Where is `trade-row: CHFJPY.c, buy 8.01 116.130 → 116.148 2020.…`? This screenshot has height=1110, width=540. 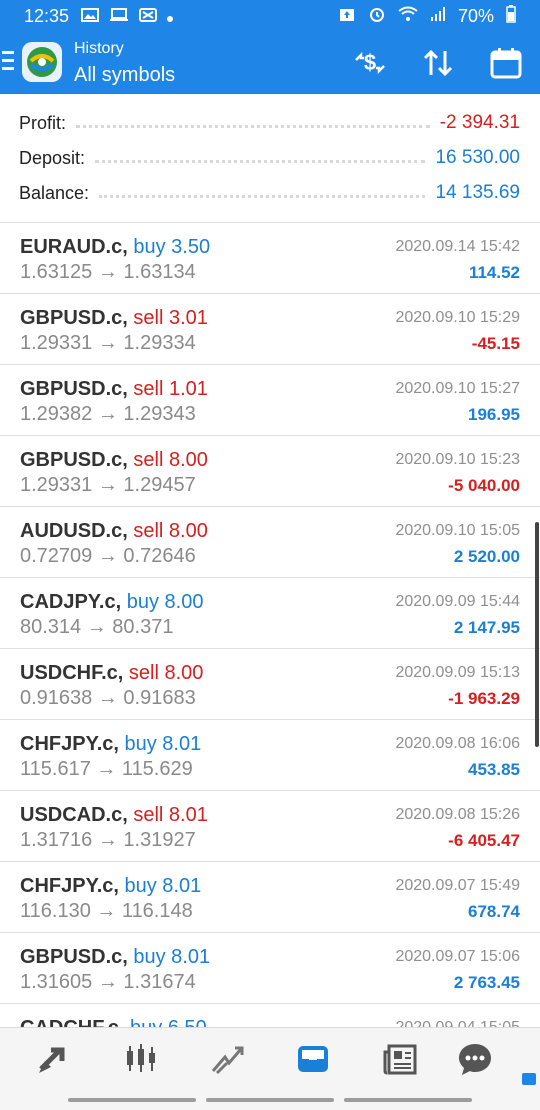
trade-row: CHFJPY.c, buy 8.01 116.130 → 116.148 2020.… is located at coordinates (270, 897).